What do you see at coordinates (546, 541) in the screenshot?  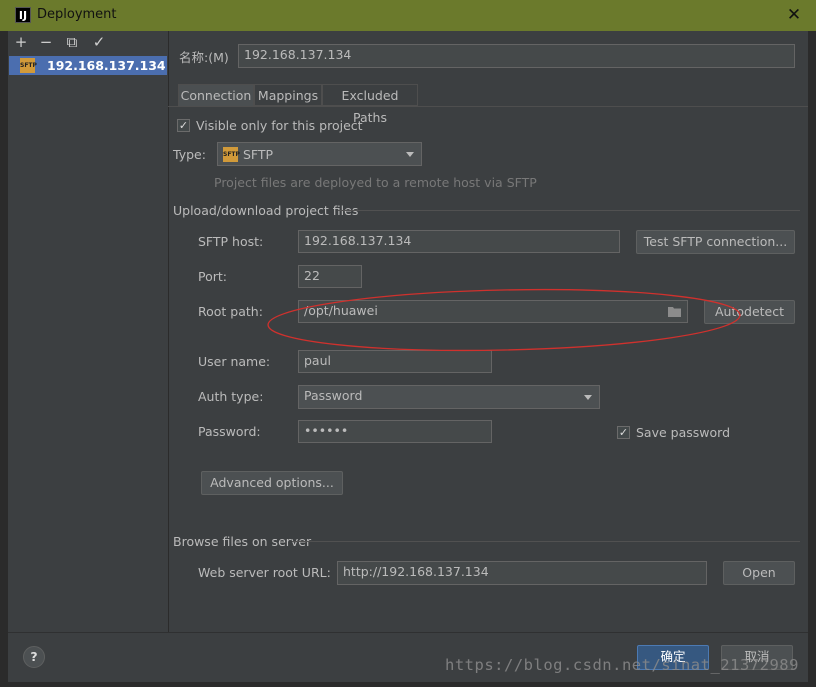 I see `browse-section-divider` at bounding box center [546, 541].